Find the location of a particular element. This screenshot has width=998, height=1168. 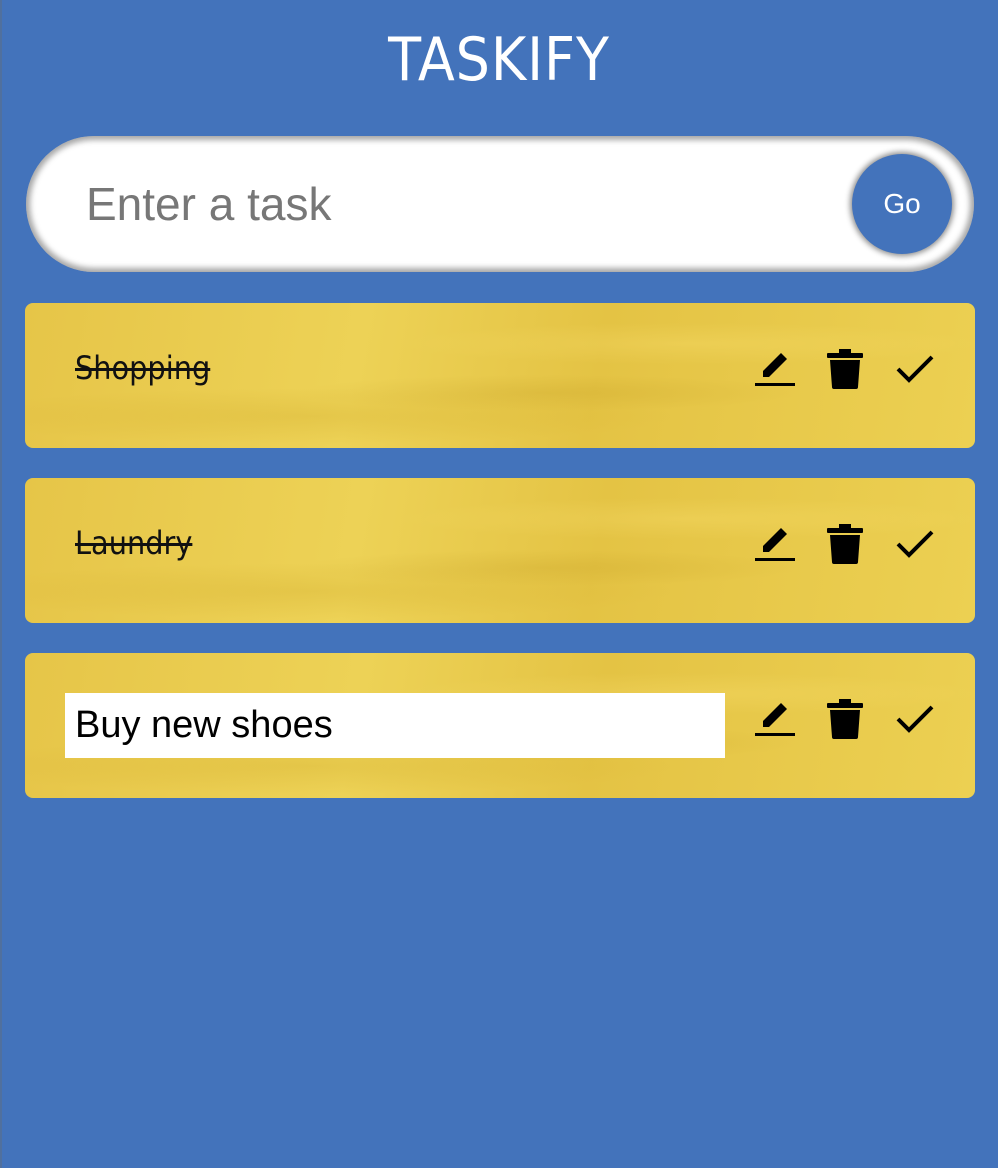

go-button: Go is located at coordinates (902, 204).